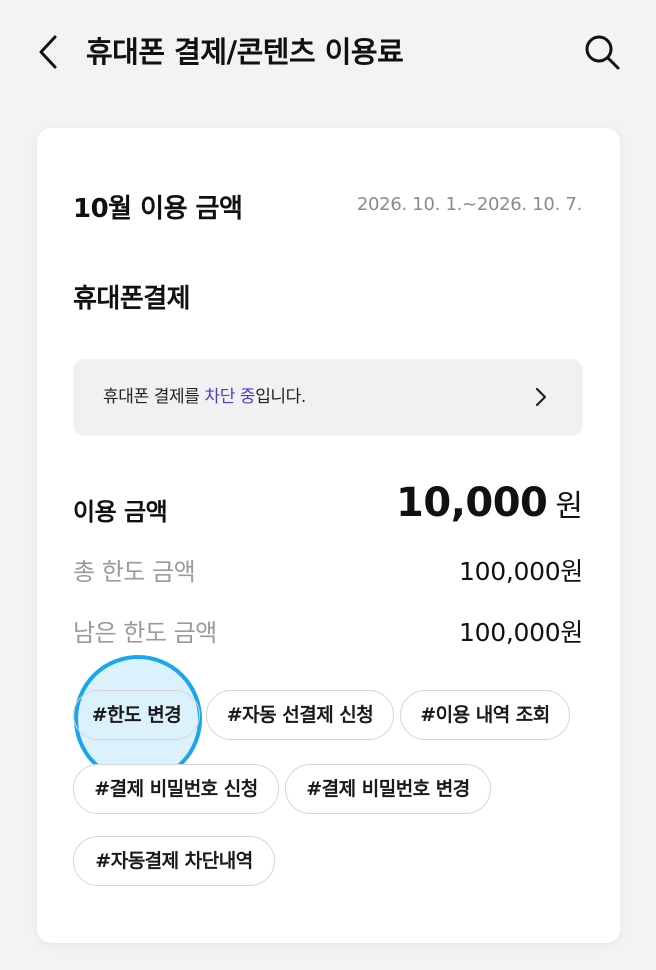  What do you see at coordinates (176, 789) in the screenshot?
I see `tag-payment-password-apply: #결제 비밀번호 신청` at bounding box center [176, 789].